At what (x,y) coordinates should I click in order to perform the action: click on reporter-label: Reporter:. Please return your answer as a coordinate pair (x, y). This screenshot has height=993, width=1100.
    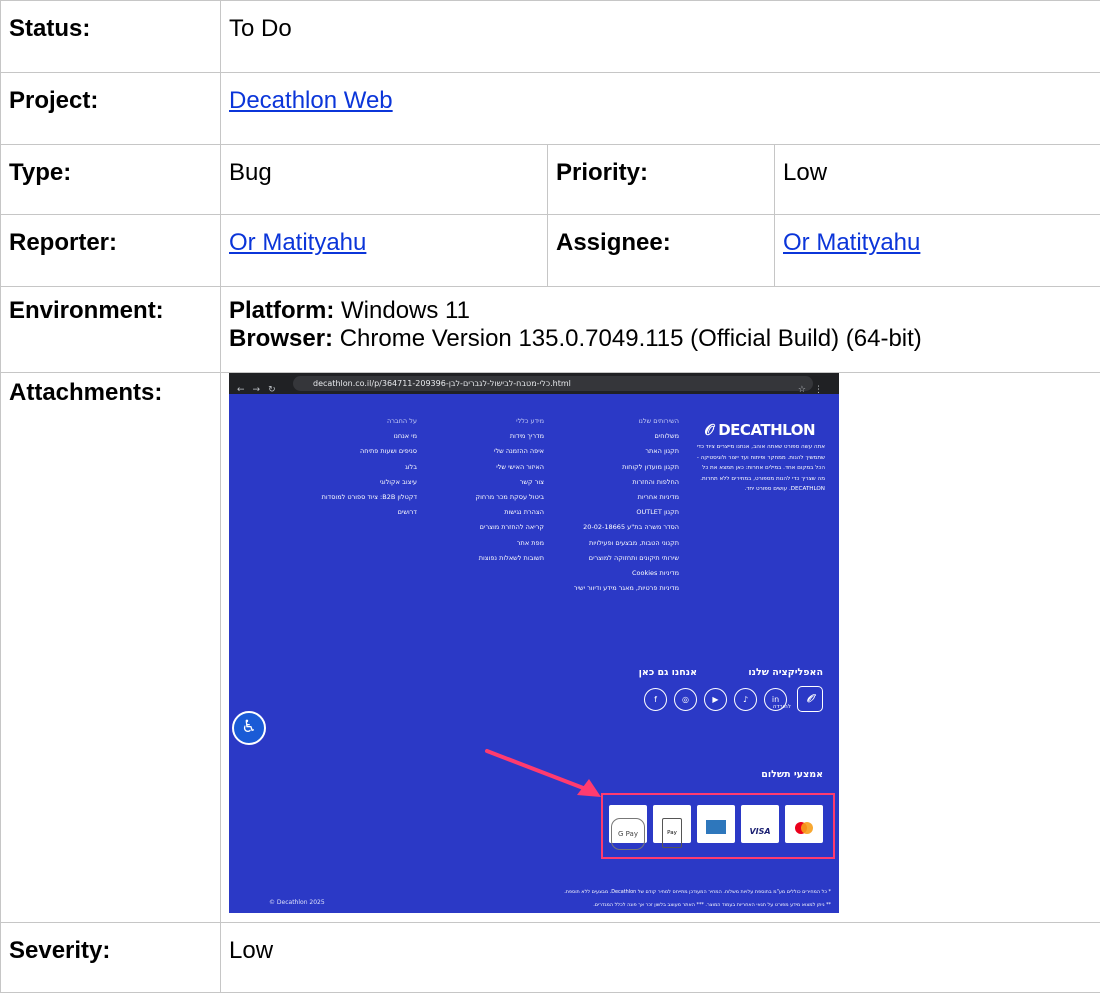
    Looking at the image, I should click on (111, 251).